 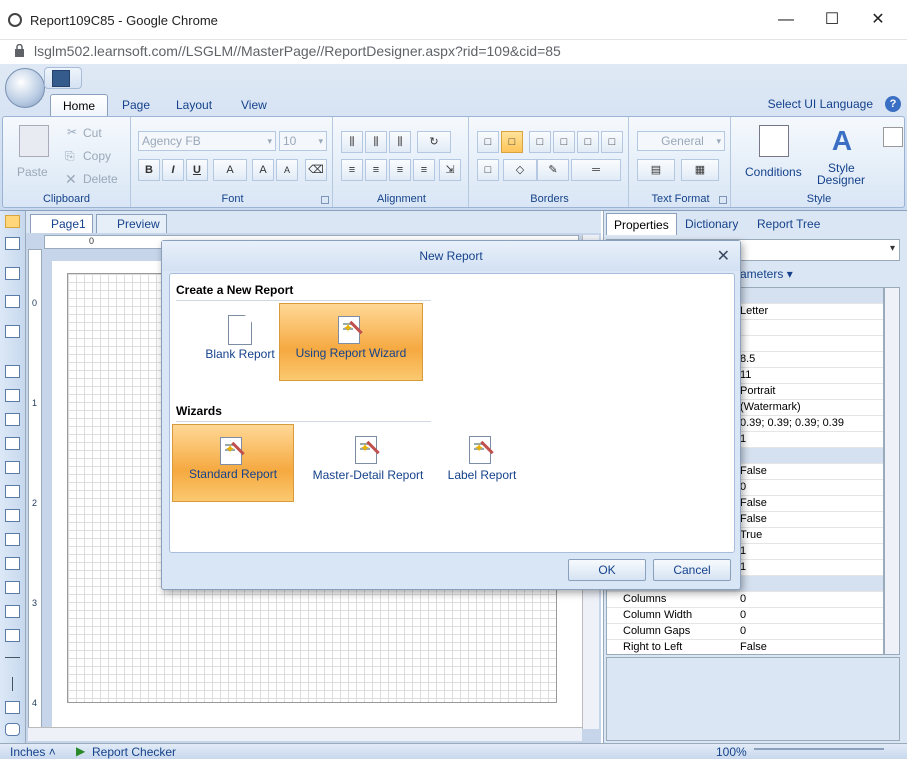 I want to click on justify-icon: ≡, so click(x=424, y=170).